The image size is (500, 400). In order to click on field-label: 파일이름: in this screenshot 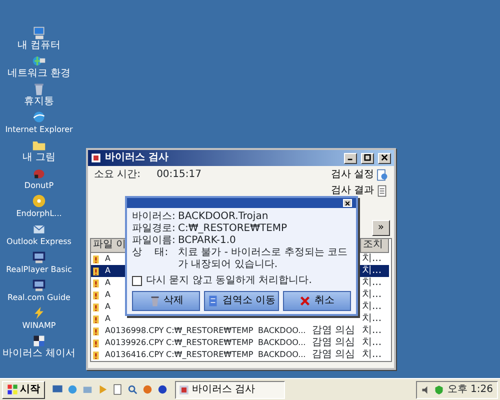, I will do `click(154, 241)`.